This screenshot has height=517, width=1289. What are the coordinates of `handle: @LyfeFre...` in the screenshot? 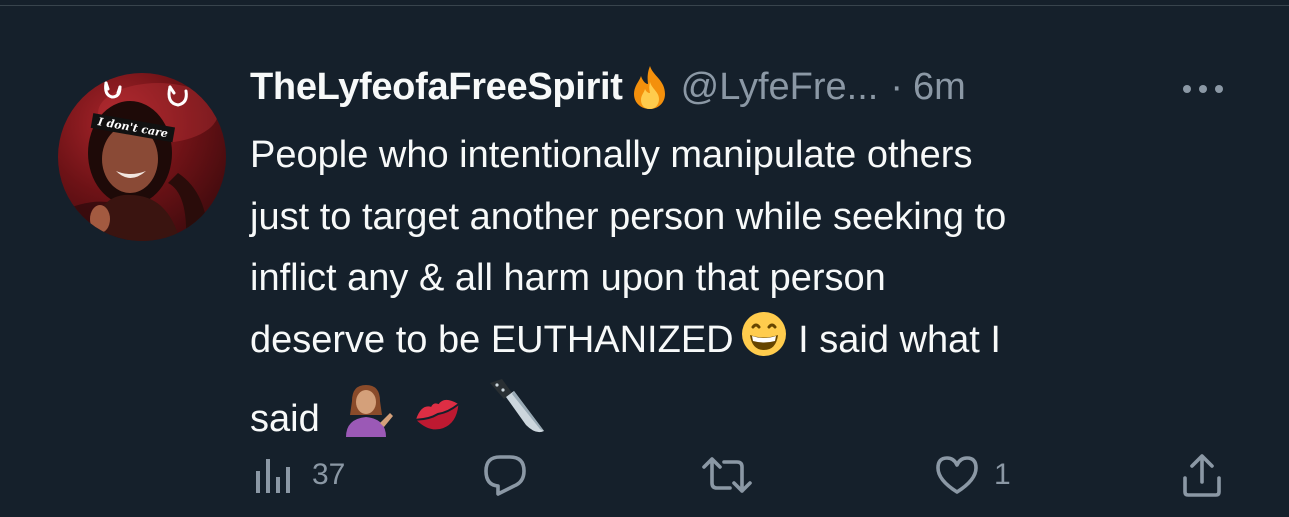 It's located at (780, 87).